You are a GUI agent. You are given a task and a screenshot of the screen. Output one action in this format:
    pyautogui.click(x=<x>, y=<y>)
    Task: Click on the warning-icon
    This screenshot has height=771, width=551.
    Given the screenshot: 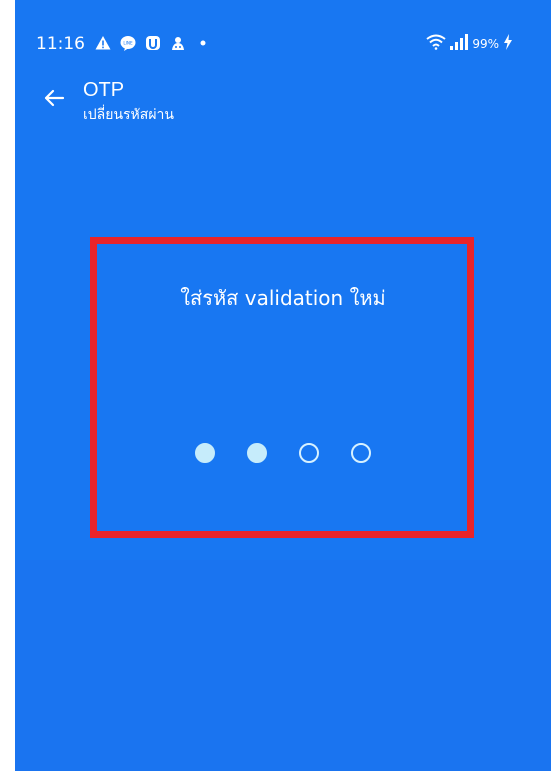 What is the action you would take?
    pyautogui.click(x=103, y=43)
    